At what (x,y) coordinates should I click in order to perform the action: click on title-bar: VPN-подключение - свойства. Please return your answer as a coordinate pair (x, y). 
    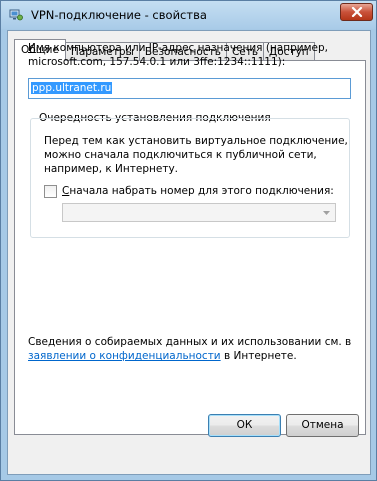
    Looking at the image, I should click on (188, 15).